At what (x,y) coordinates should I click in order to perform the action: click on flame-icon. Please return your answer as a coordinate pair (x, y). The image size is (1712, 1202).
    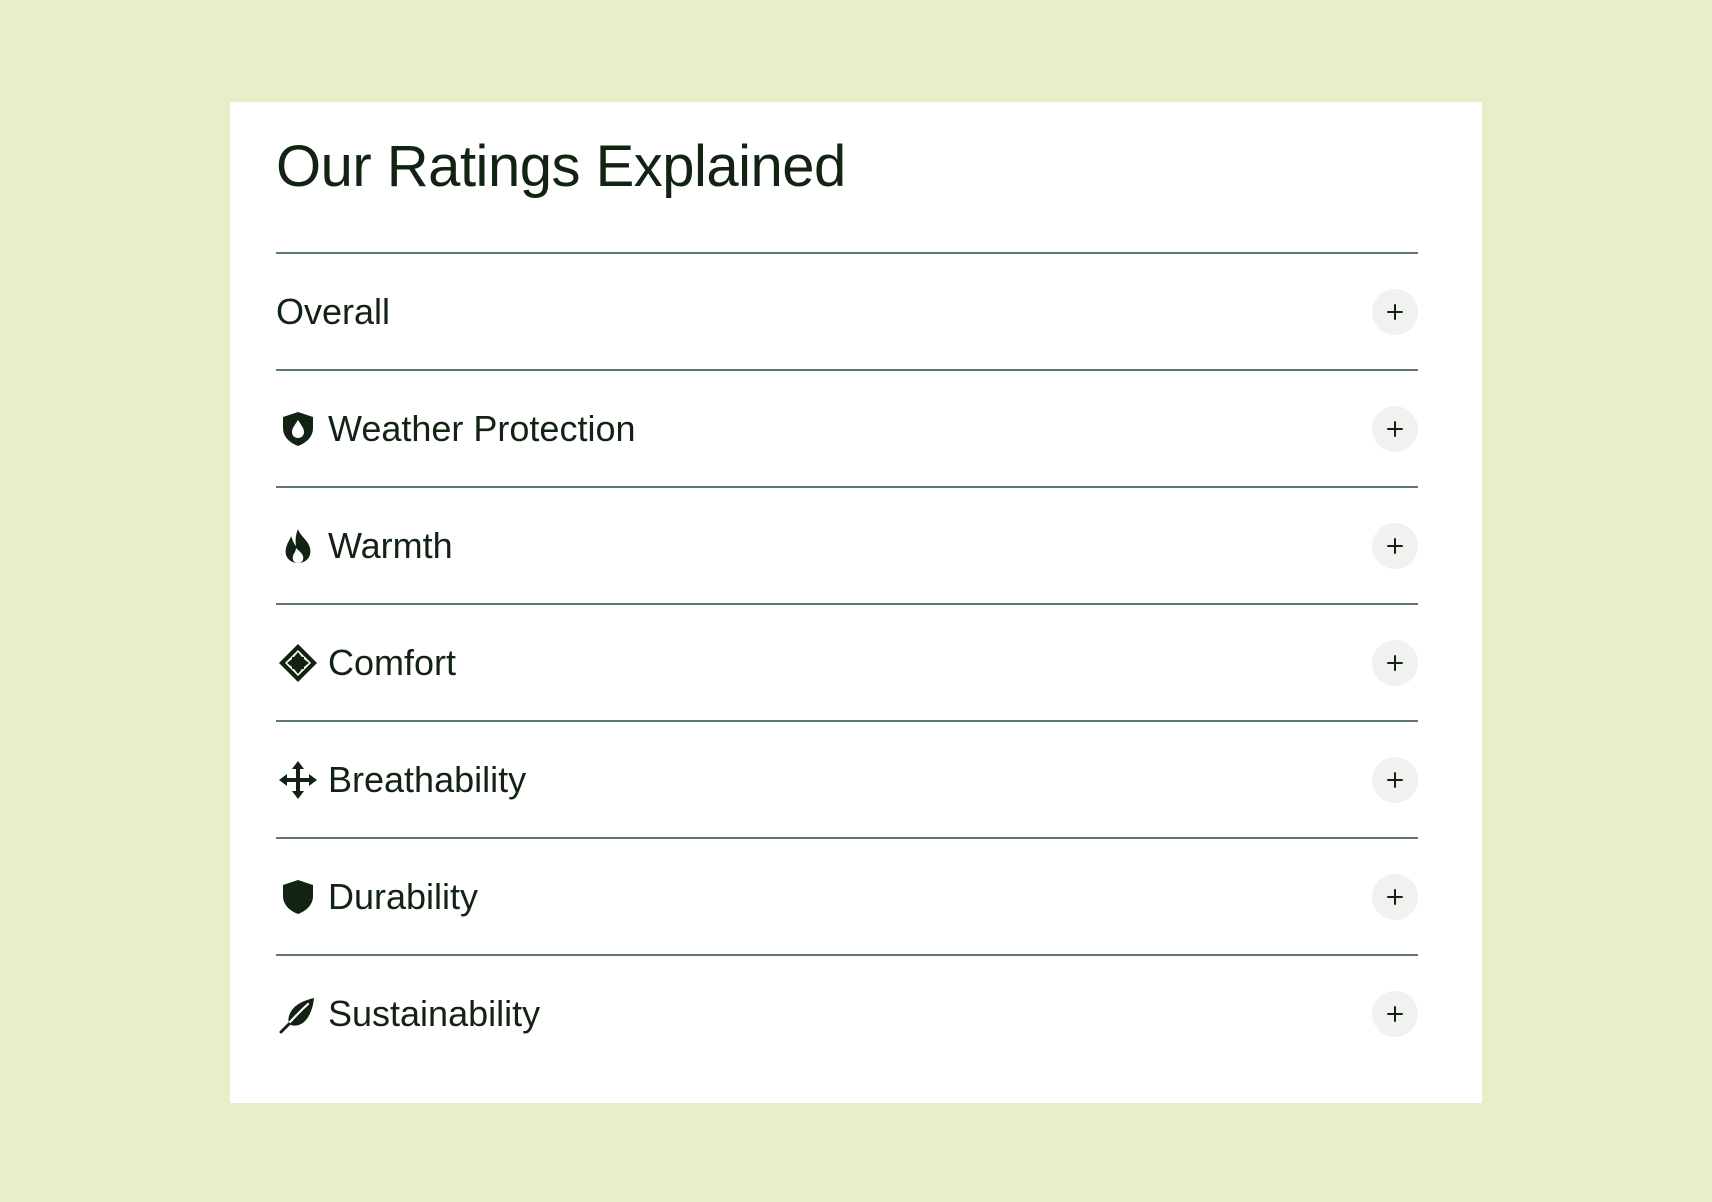
    Looking at the image, I should click on (298, 546).